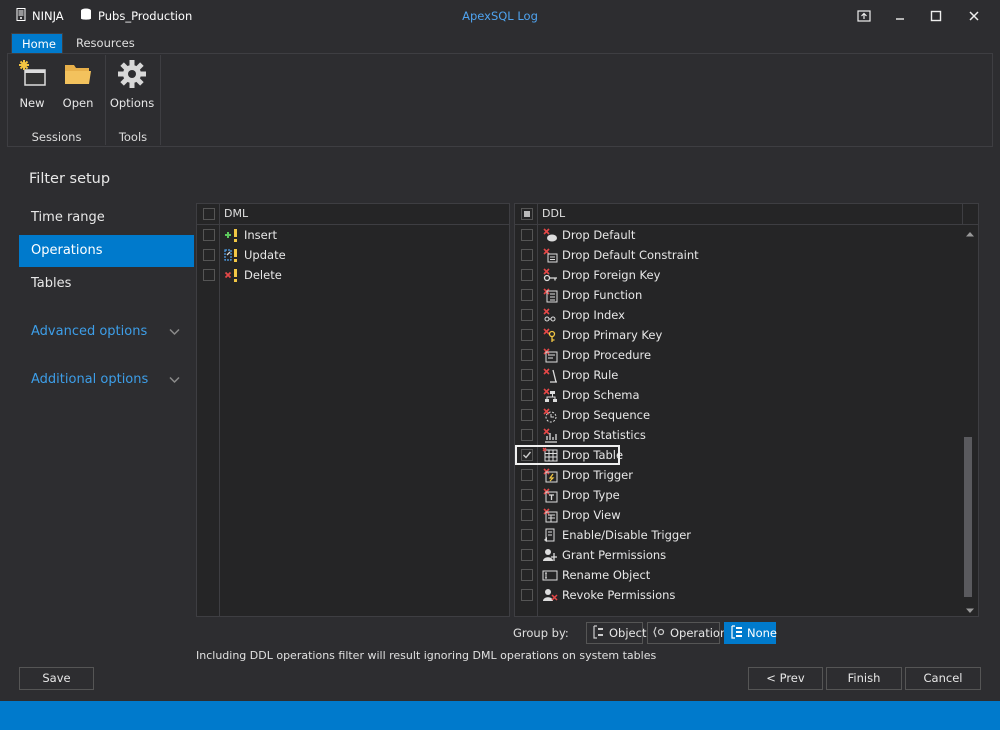  Describe the element at coordinates (746, 375) in the screenshot. I see `list-item: Drop Rule` at that location.